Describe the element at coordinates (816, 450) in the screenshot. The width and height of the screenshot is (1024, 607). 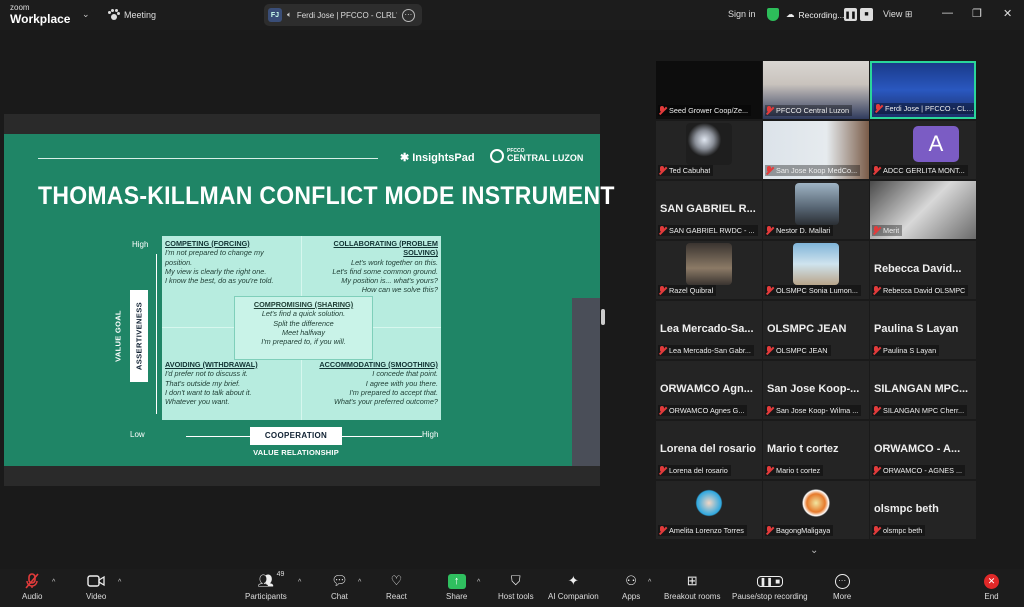
I see `participant-tile: Mario t cortez Mario t cortez` at that location.